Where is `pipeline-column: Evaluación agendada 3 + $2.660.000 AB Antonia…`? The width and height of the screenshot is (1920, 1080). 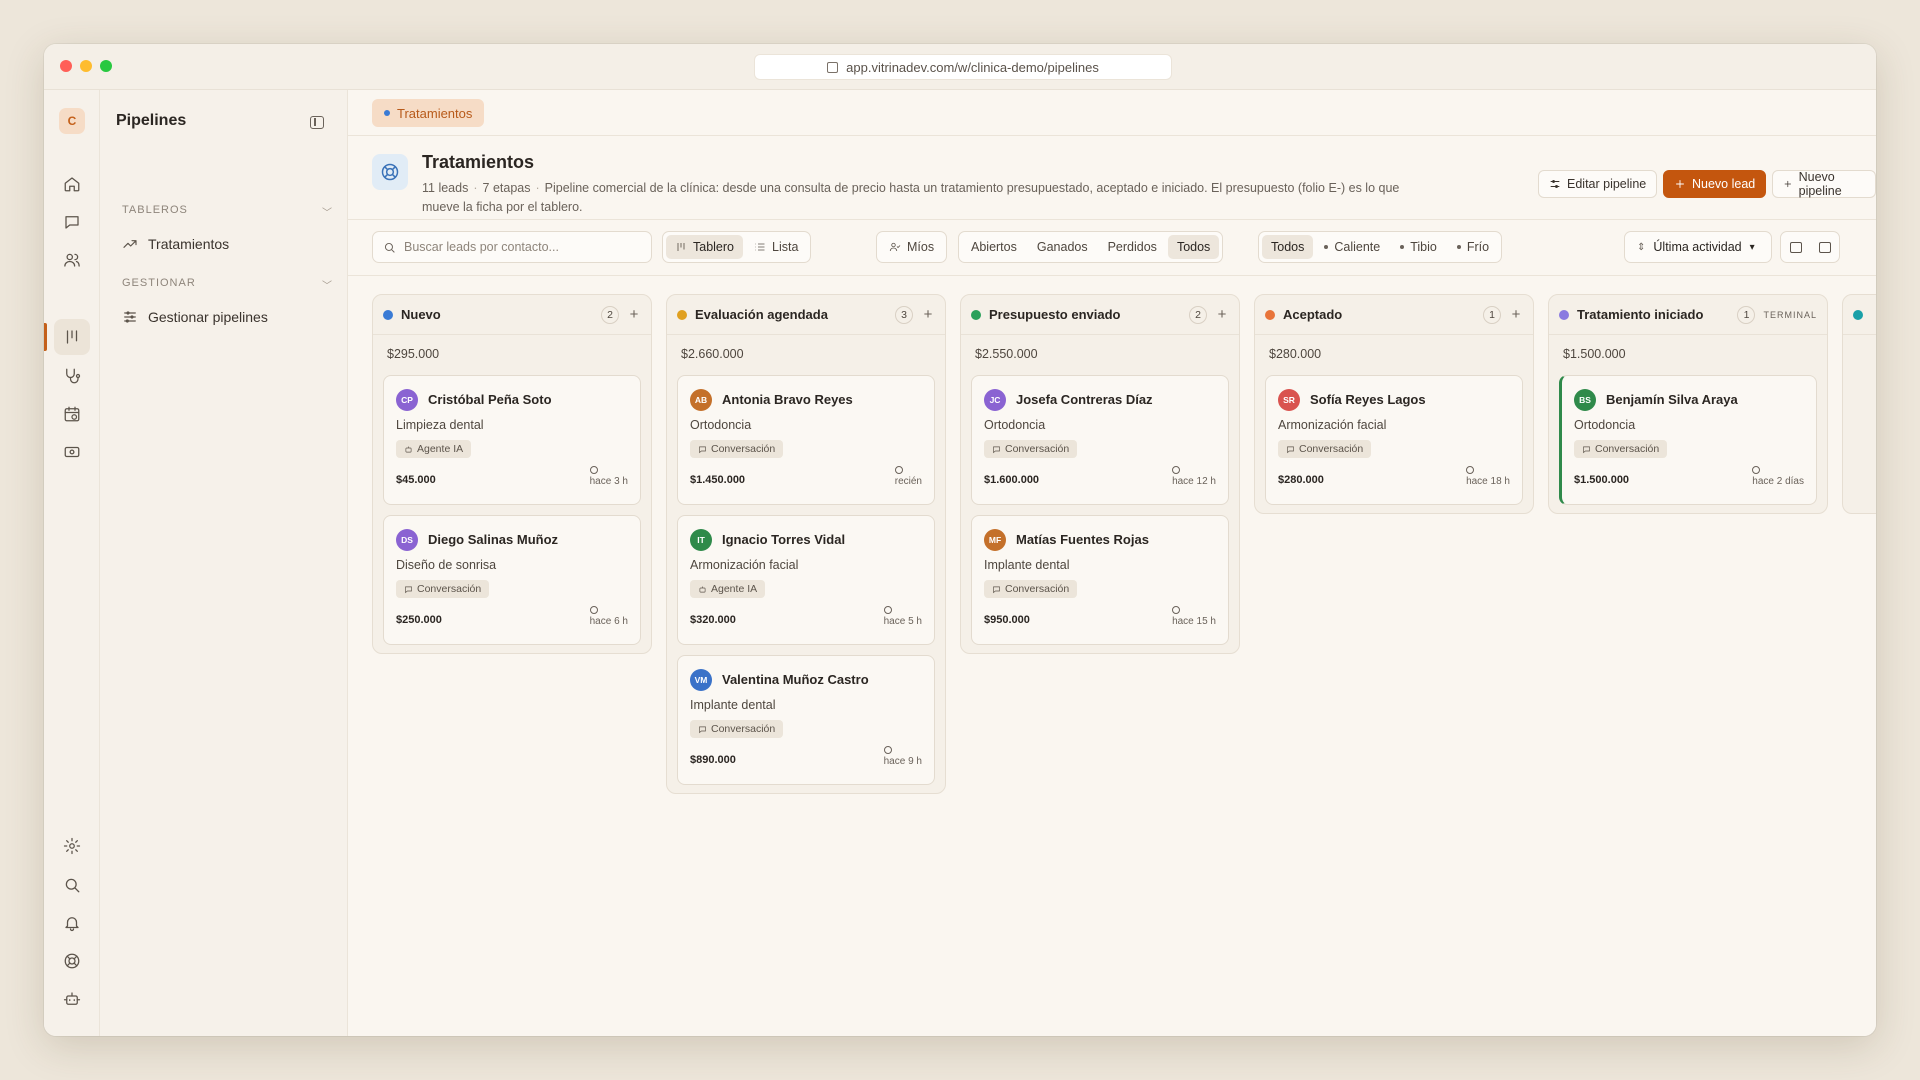 pipeline-column: Evaluación agendada 3 + $2.660.000 AB Antonia… is located at coordinates (806, 544).